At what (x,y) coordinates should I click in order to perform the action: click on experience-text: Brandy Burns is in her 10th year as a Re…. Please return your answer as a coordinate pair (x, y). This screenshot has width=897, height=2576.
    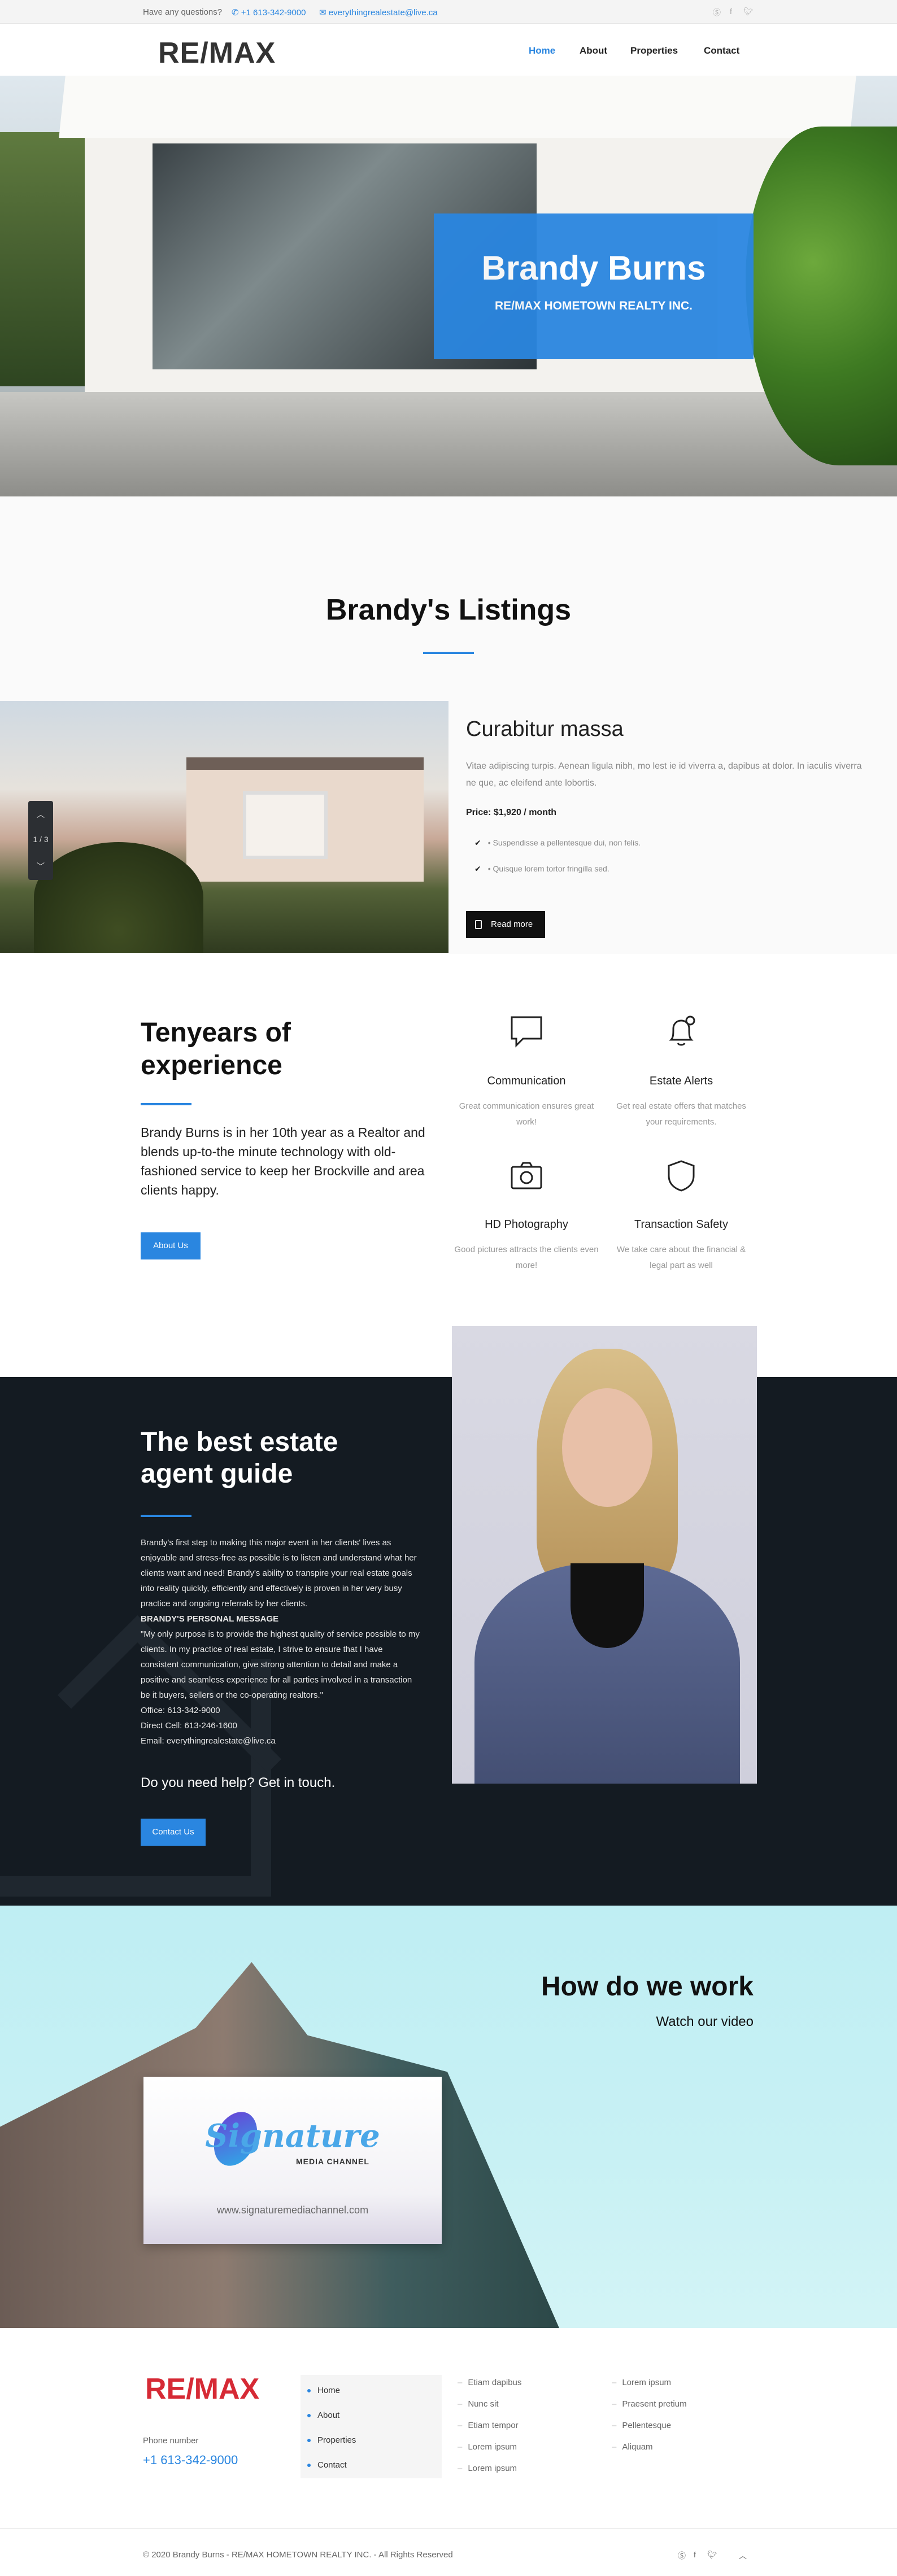
    Looking at the image, I should click on (283, 1161).